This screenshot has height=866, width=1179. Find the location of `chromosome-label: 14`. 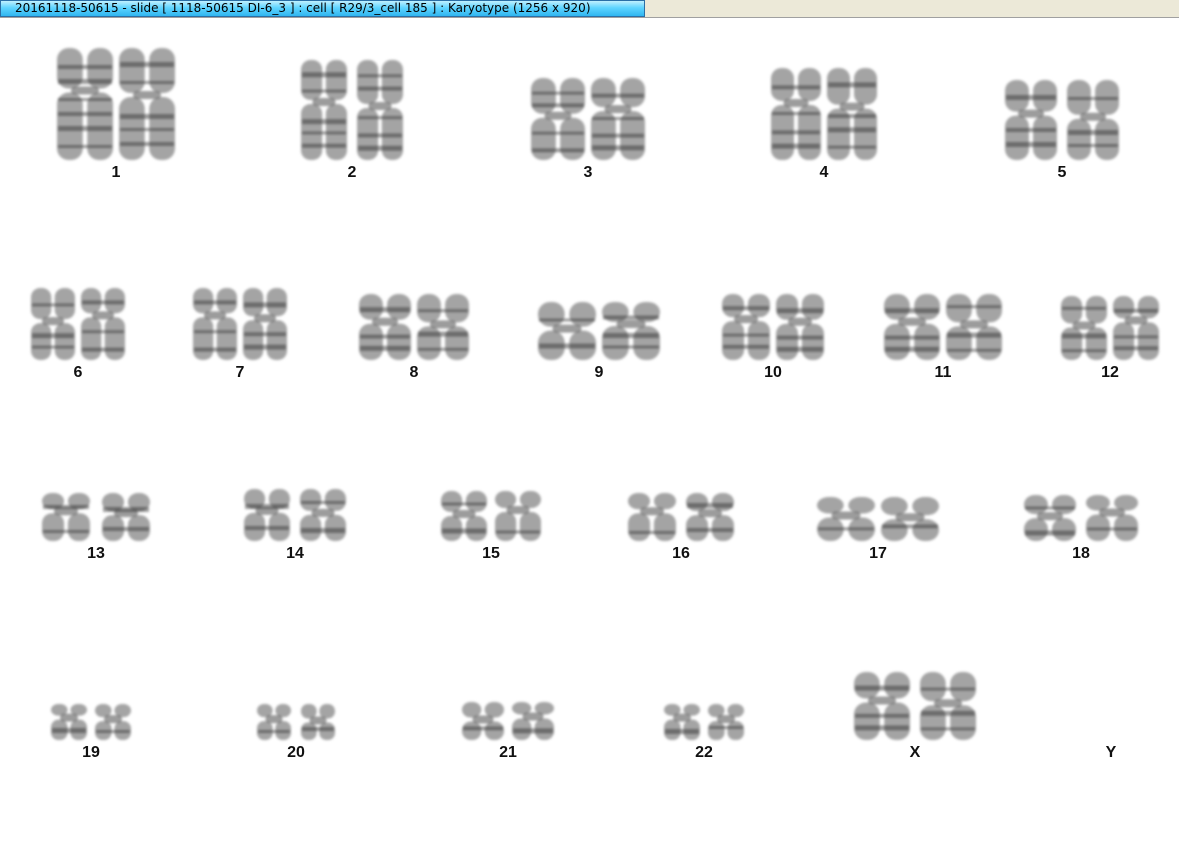

chromosome-label: 14 is located at coordinates (295, 553).